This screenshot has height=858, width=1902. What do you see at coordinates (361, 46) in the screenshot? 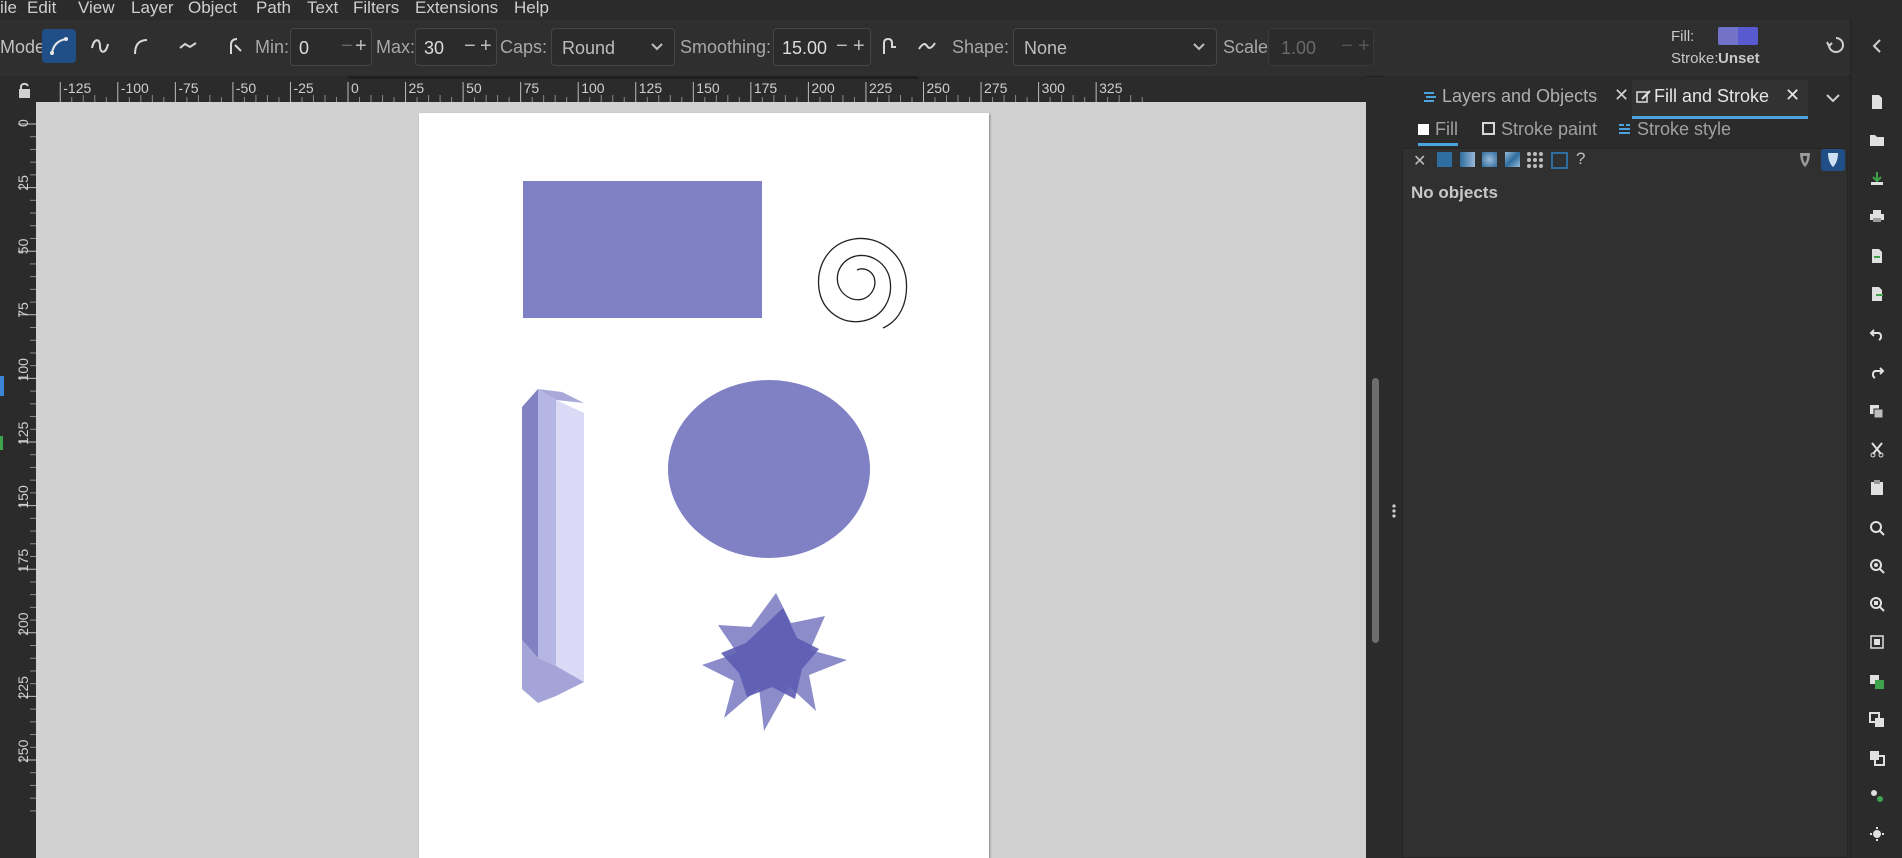
I see `min-increment-icon: +` at bounding box center [361, 46].